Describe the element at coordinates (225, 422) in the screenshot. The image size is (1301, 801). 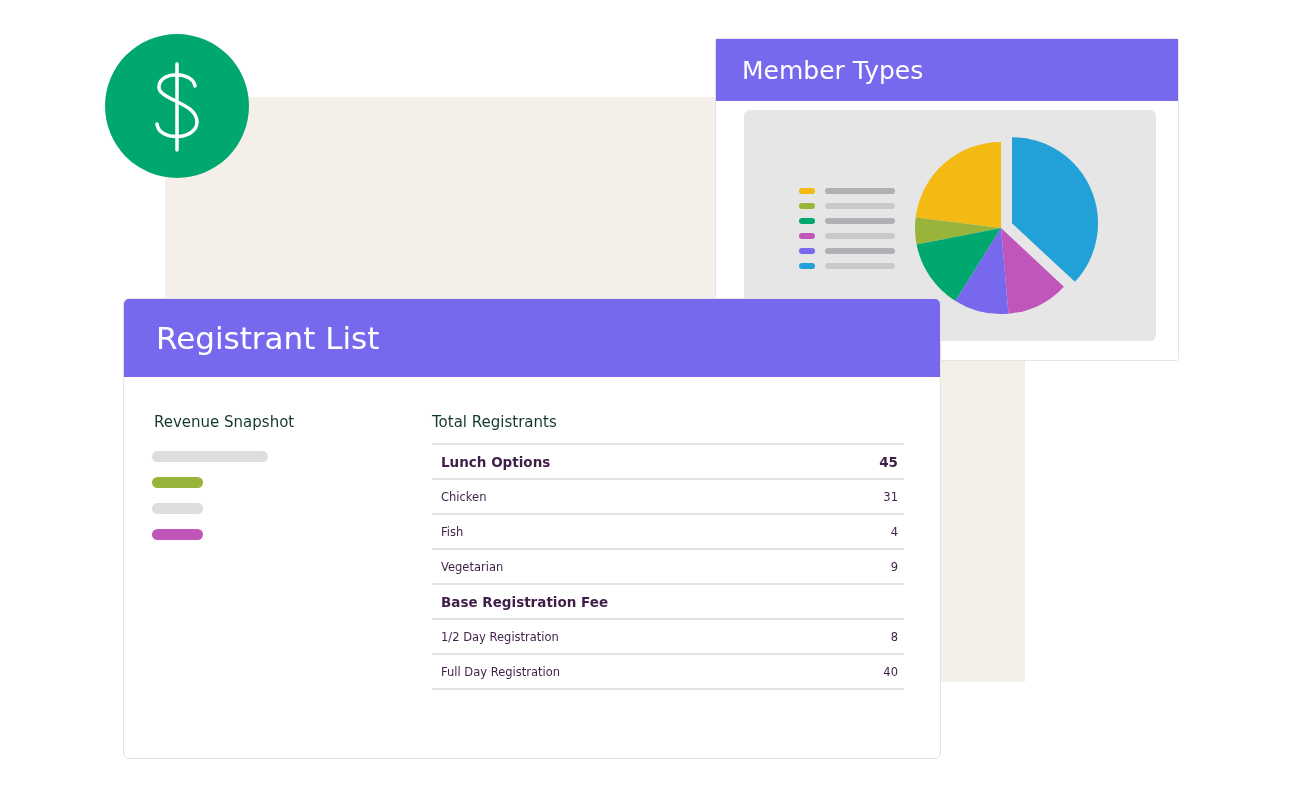
I see `section-title: Revenue Snapshot` at that location.